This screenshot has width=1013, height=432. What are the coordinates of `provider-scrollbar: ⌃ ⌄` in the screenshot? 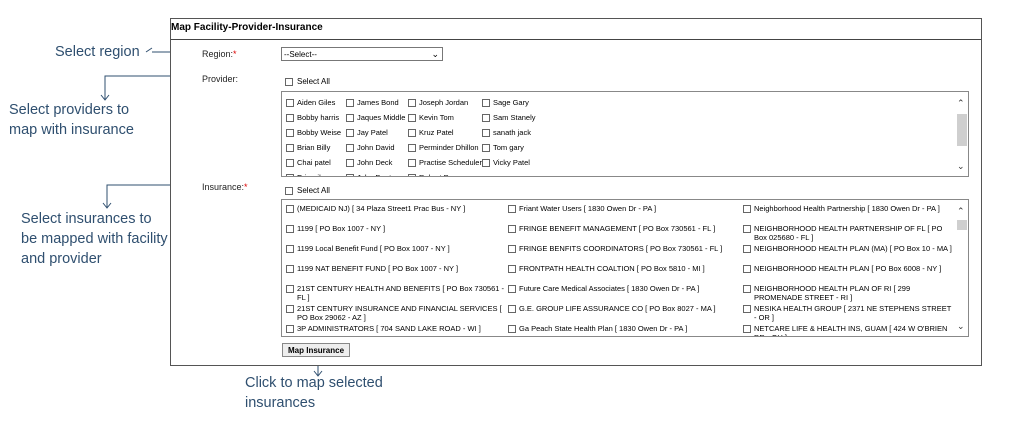 It's located at (962, 134).